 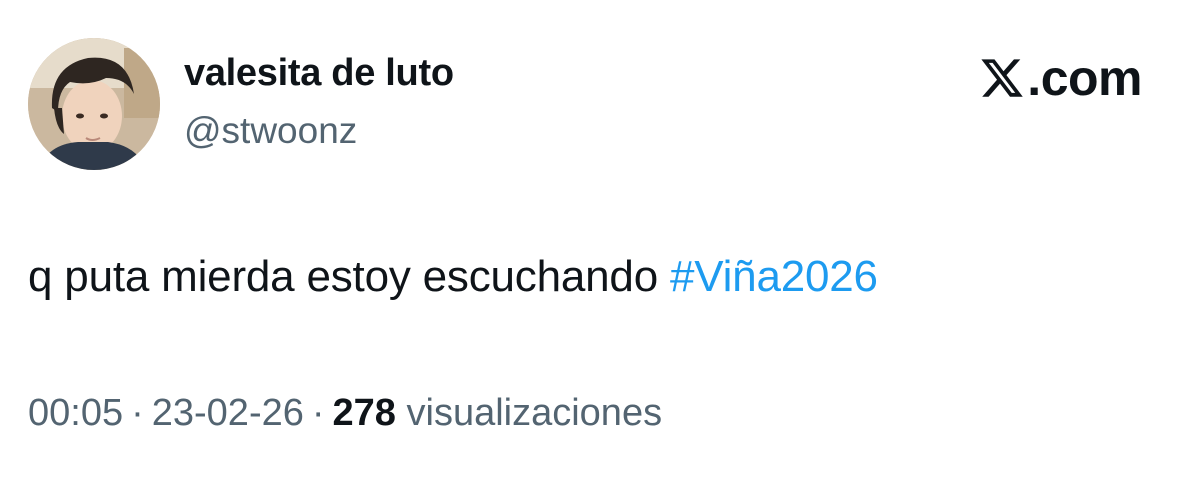 What do you see at coordinates (364, 413) in the screenshot?
I see `views-count: 278` at bounding box center [364, 413].